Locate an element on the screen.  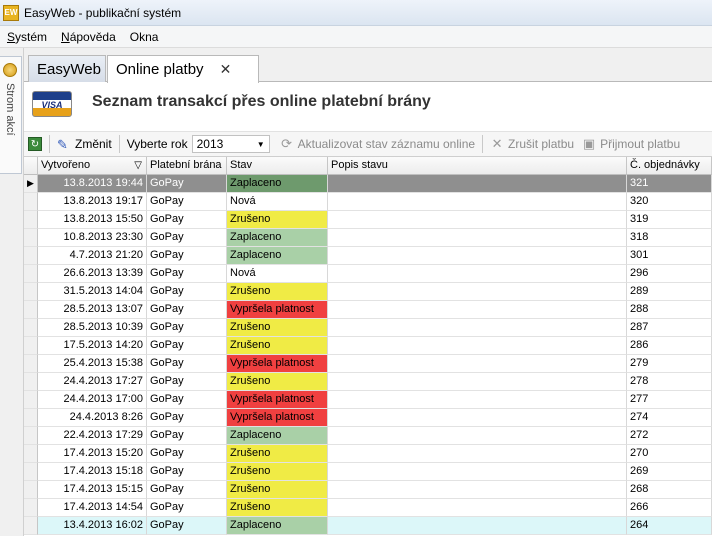
cell-order-number: 274 is located at coordinates (669, 418).